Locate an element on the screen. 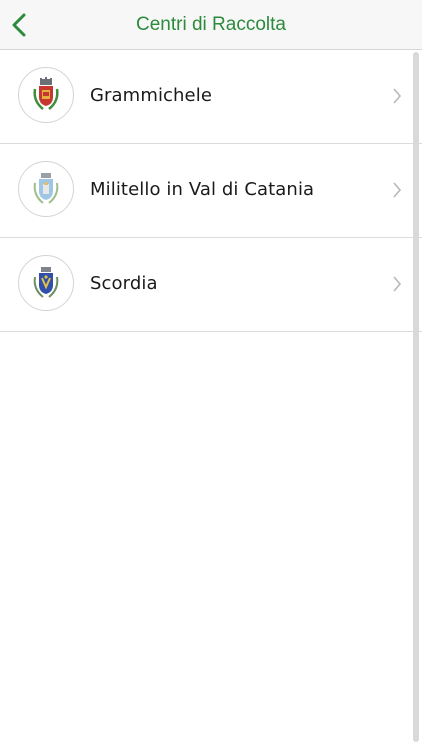 The height and width of the screenshot is (750, 422). list-item-grammichele: Grammichele is located at coordinates (211, 97).